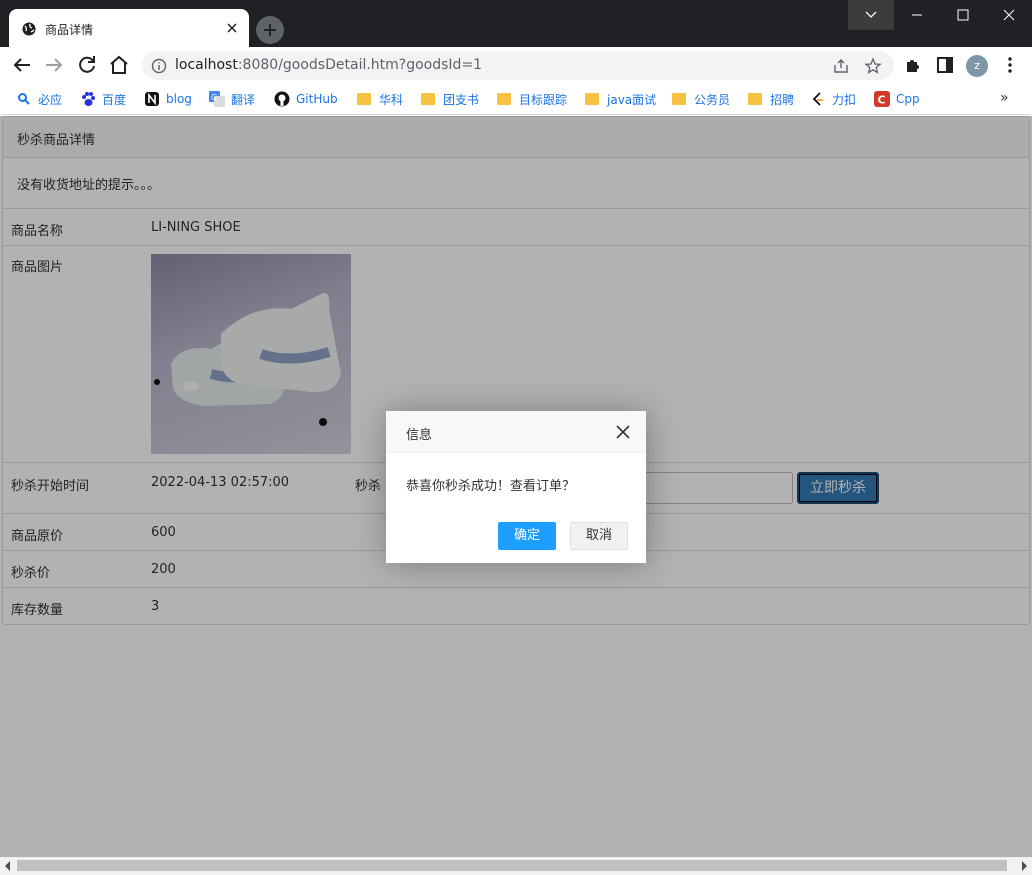 This screenshot has height=875, width=1032. I want to click on bookmark-folder-gongwuyuan: 公务员, so click(701, 99).